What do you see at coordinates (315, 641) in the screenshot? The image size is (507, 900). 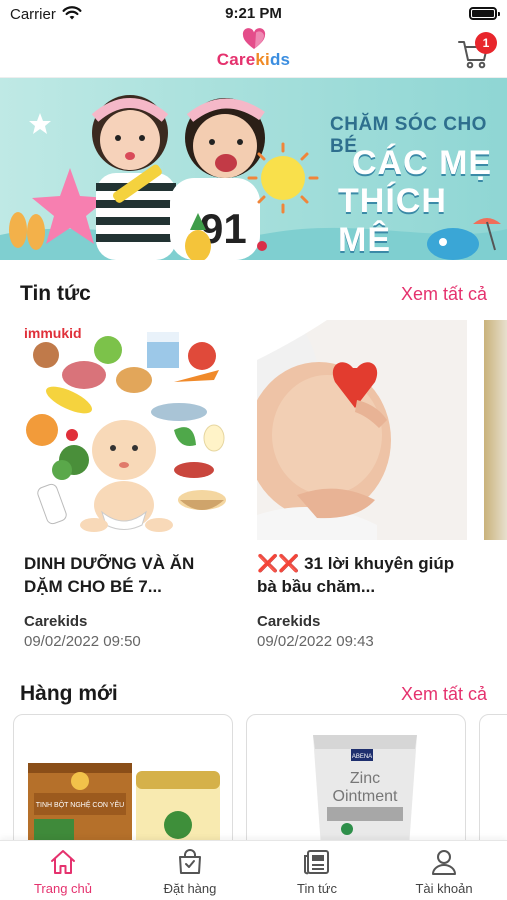 I see `news-date: 09/02/2022 09:43` at bounding box center [315, 641].